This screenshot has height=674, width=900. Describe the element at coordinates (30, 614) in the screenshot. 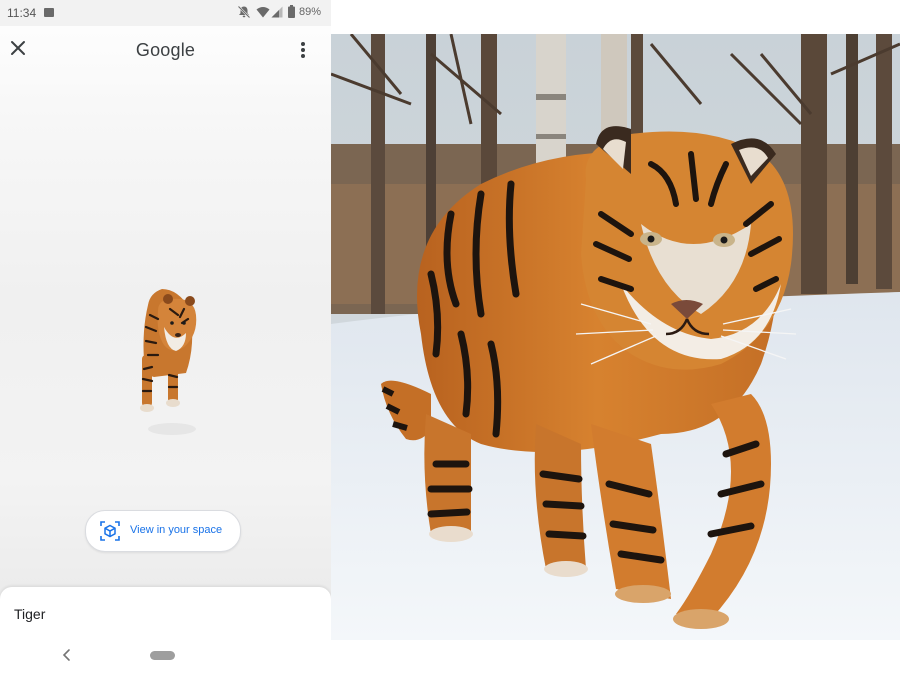

I see `result-title: Tiger` at that location.